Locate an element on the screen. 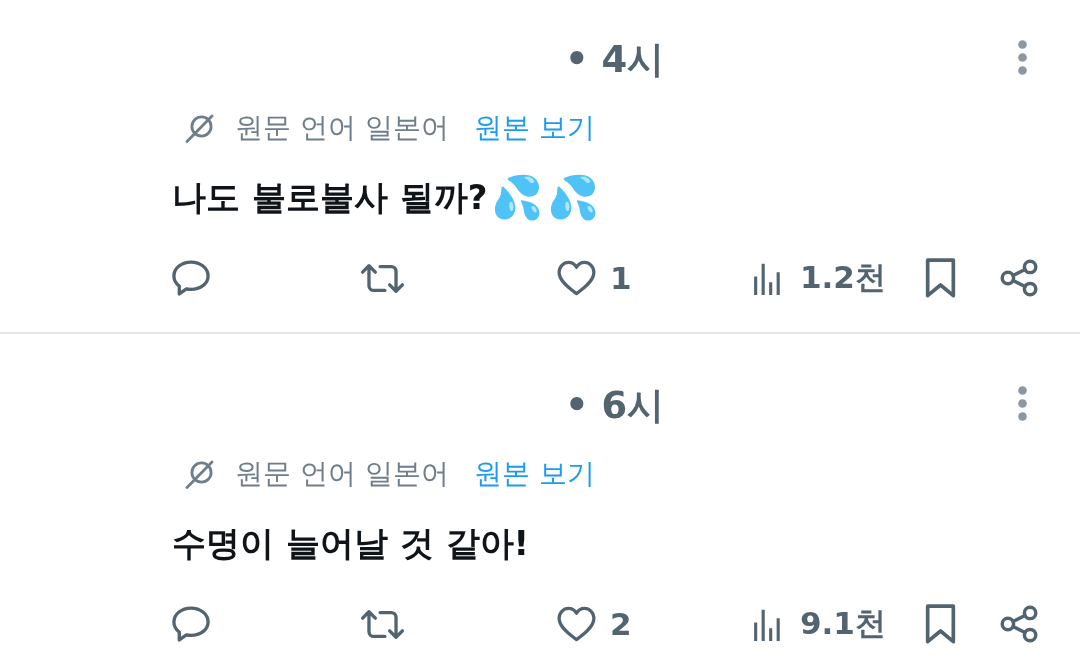 The width and height of the screenshot is (1080, 670). like-button: 2 is located at coordinates (594, 624).